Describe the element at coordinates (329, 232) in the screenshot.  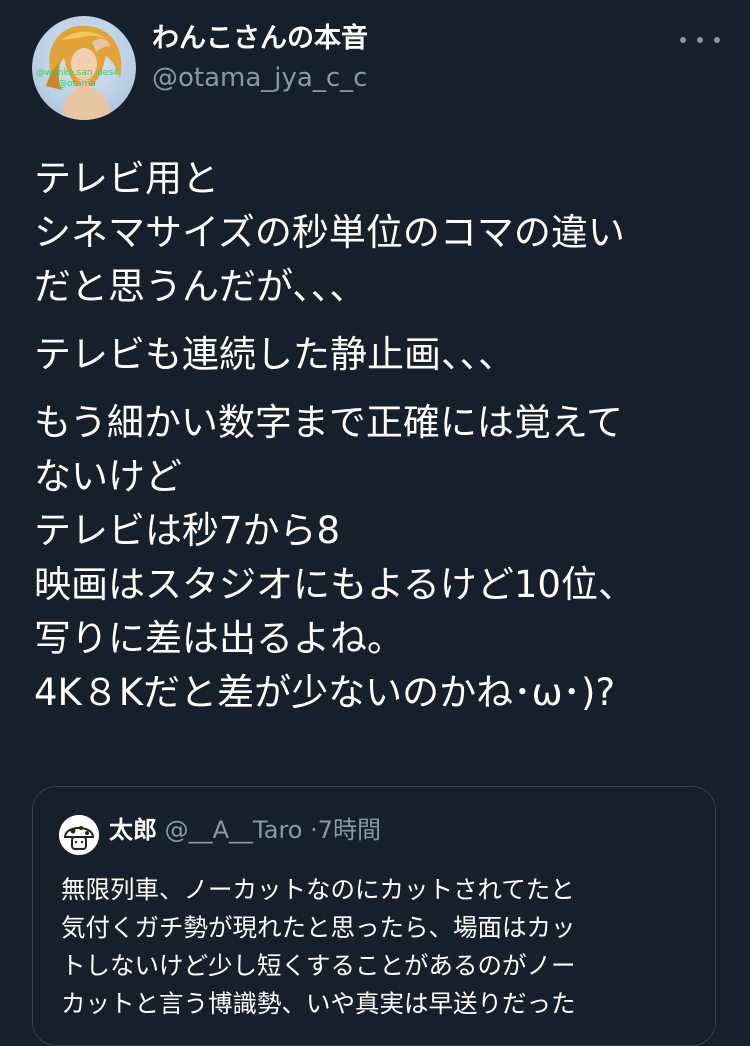
I see `tweet-text-line: シネマサイズの秒単位のコマの違い` at that location.